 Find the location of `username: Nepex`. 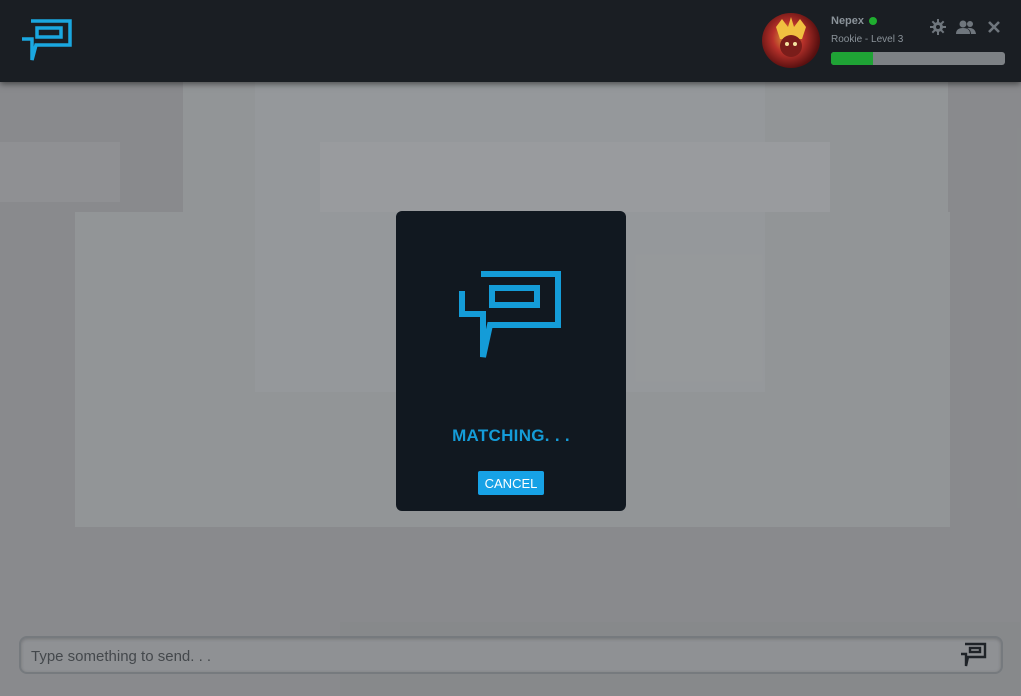

username: Nepex is located at coordinates (854, 21).